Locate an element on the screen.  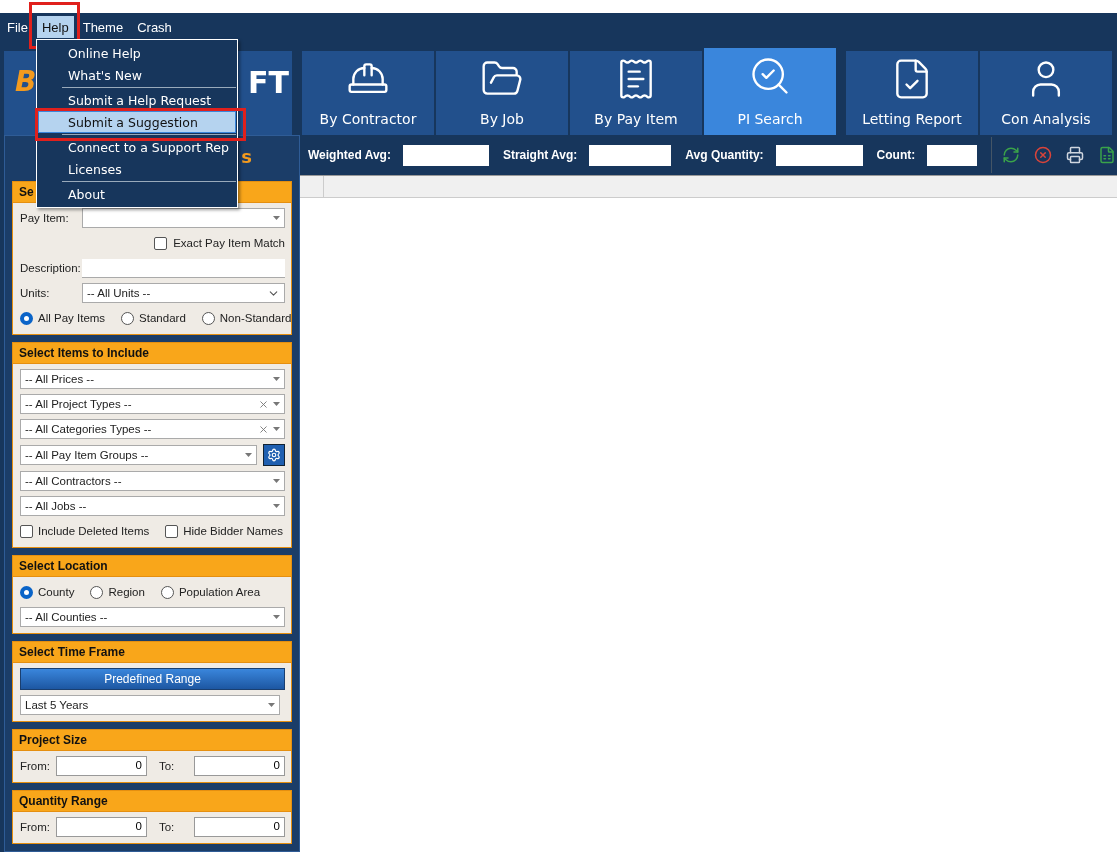
menu-title: Theme is located at coordinates (103, 26).